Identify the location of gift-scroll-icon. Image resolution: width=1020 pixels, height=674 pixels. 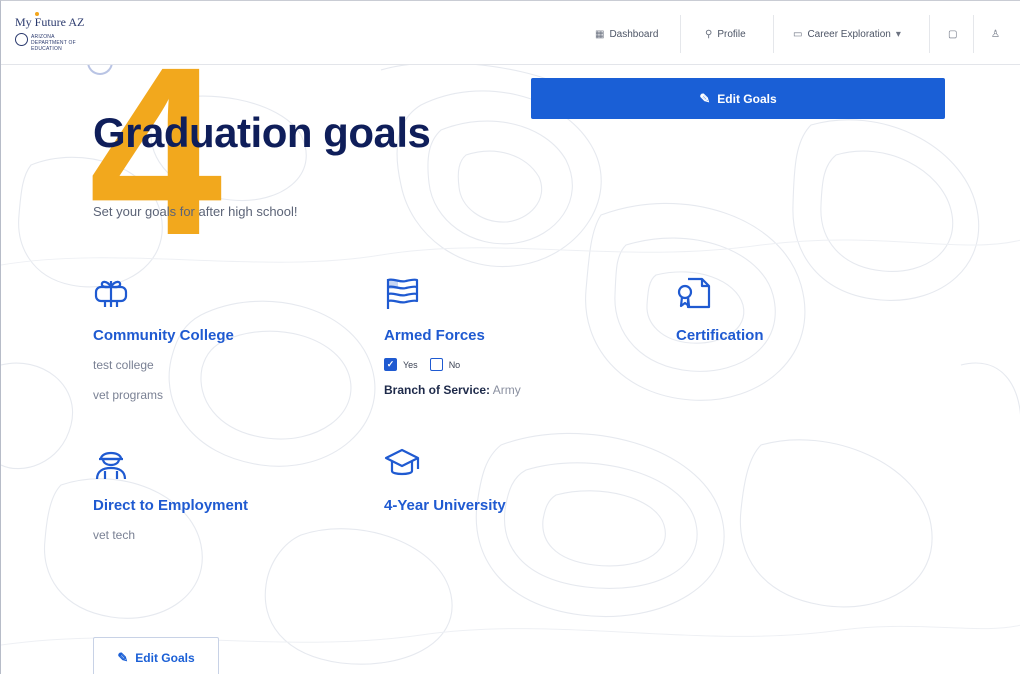
(111, 293).